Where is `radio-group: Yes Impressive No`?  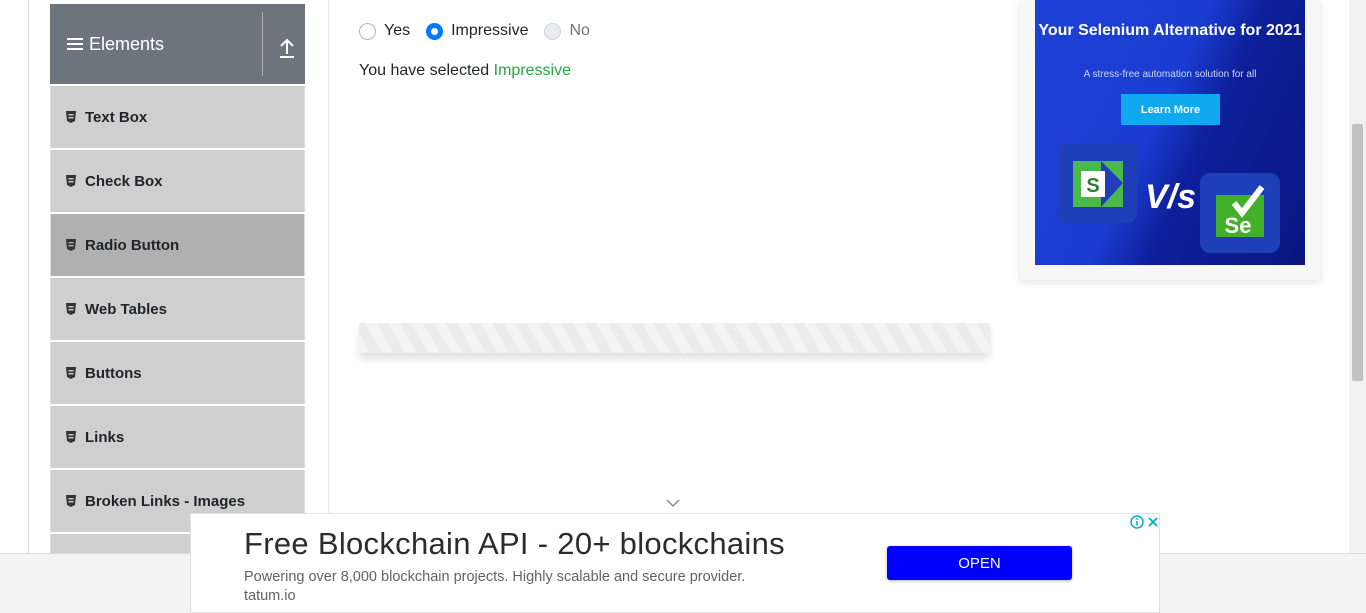
radio-group: Yes Impressive No is located at coordinates (482, 31).